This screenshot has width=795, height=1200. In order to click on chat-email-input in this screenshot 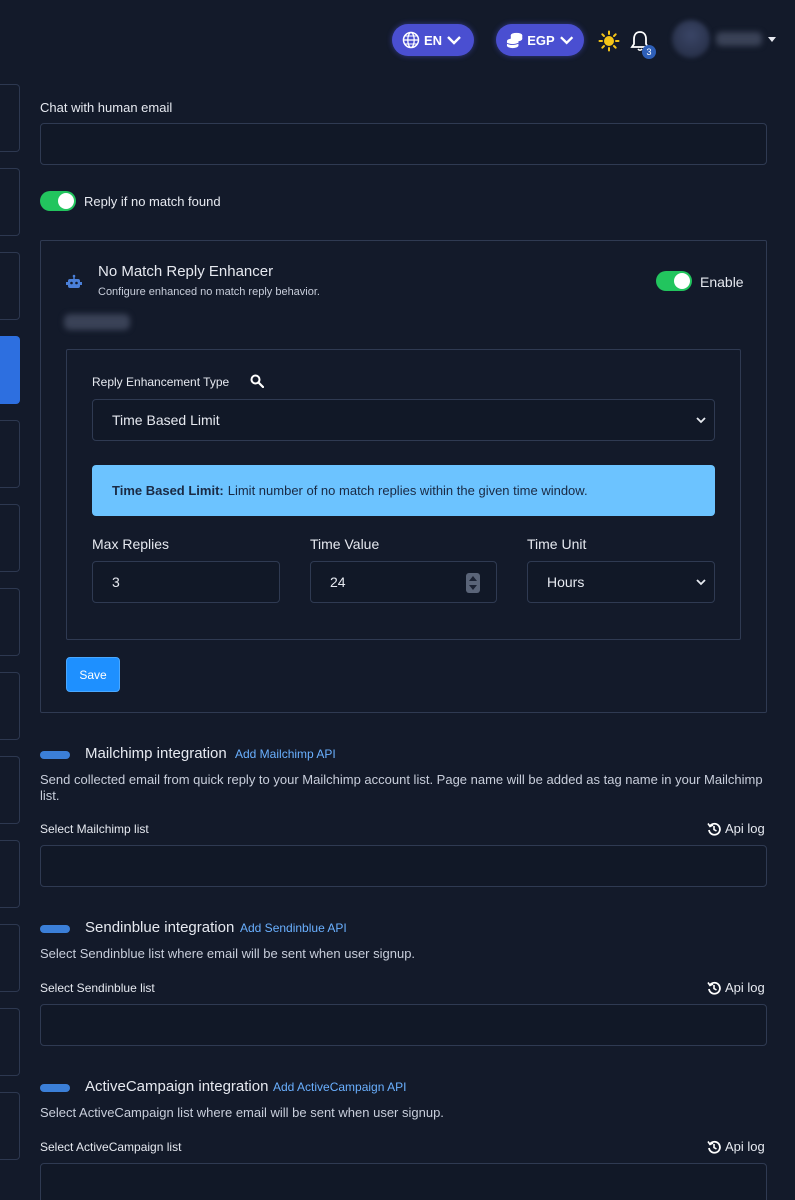, I will do `click(403, 144)`.